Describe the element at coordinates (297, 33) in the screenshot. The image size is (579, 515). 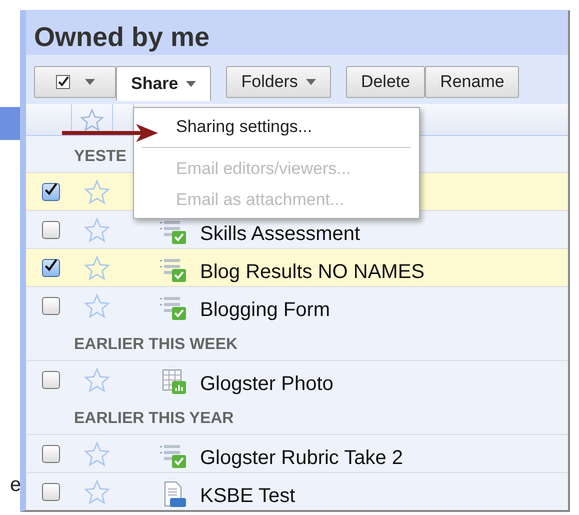
I see `page-title: Owned by me` at that location.